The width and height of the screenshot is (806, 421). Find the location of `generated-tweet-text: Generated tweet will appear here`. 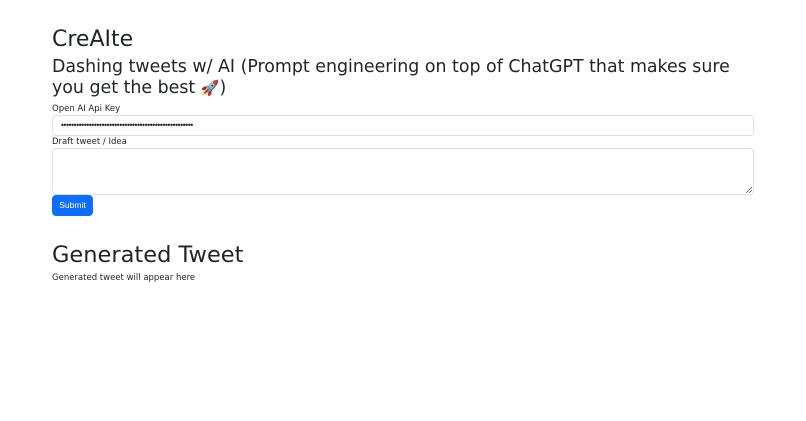

generated-tweet-text: Generated tweet will appear here is located at coordinates (124, 278).